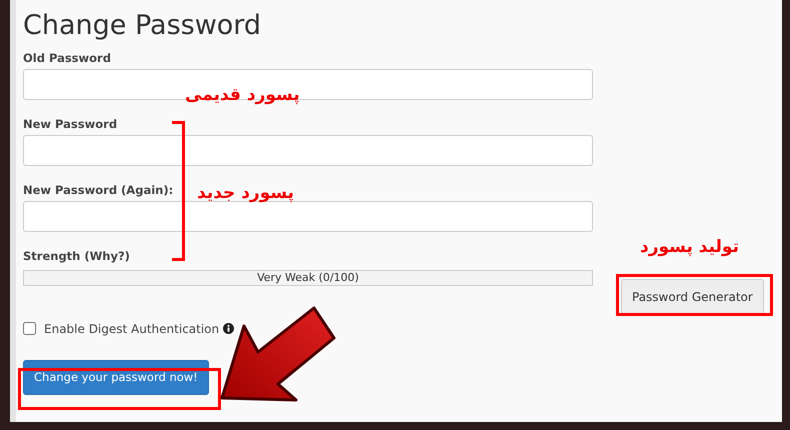  I want to click on field-label: New Password, so click(70, 125).